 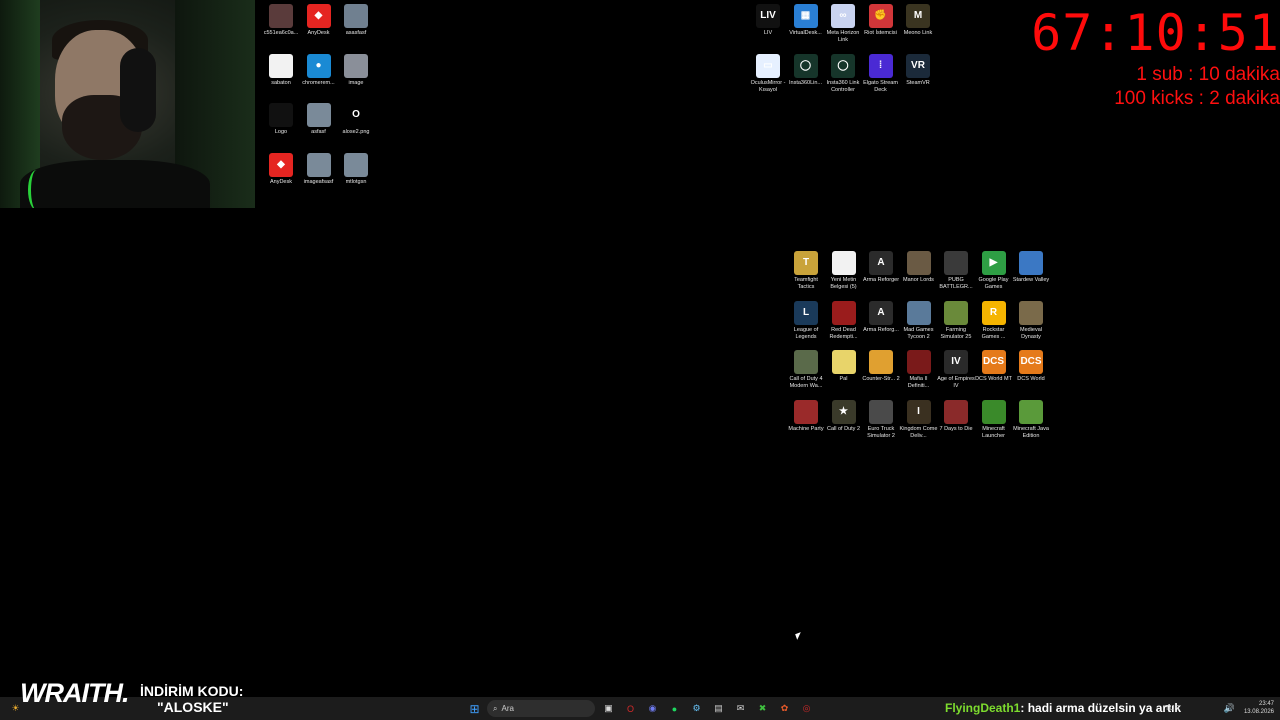 I want to click on desktop-icon-label: SteamVR, so click(x=918, y=83).